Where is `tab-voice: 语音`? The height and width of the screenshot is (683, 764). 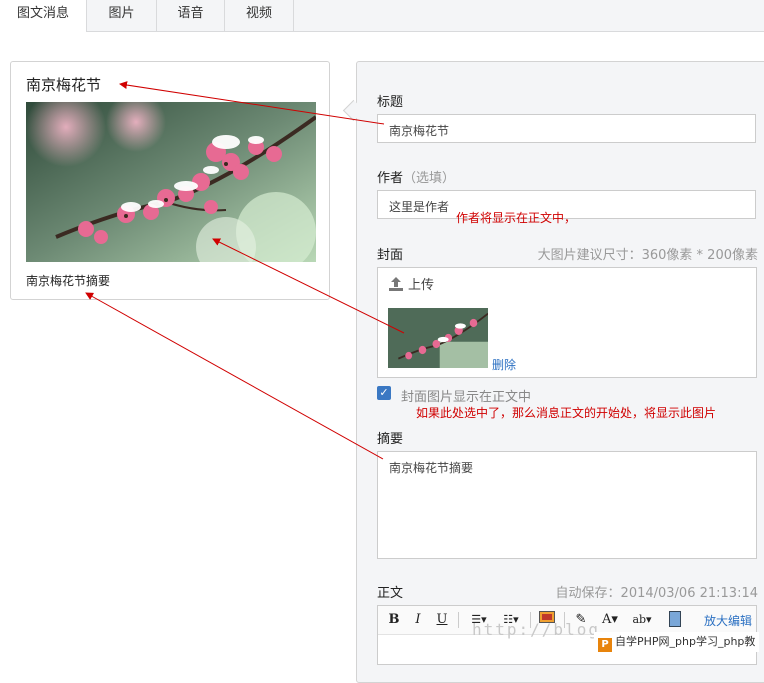 tab-voice: 语音 is located at coordinates (191, 15).